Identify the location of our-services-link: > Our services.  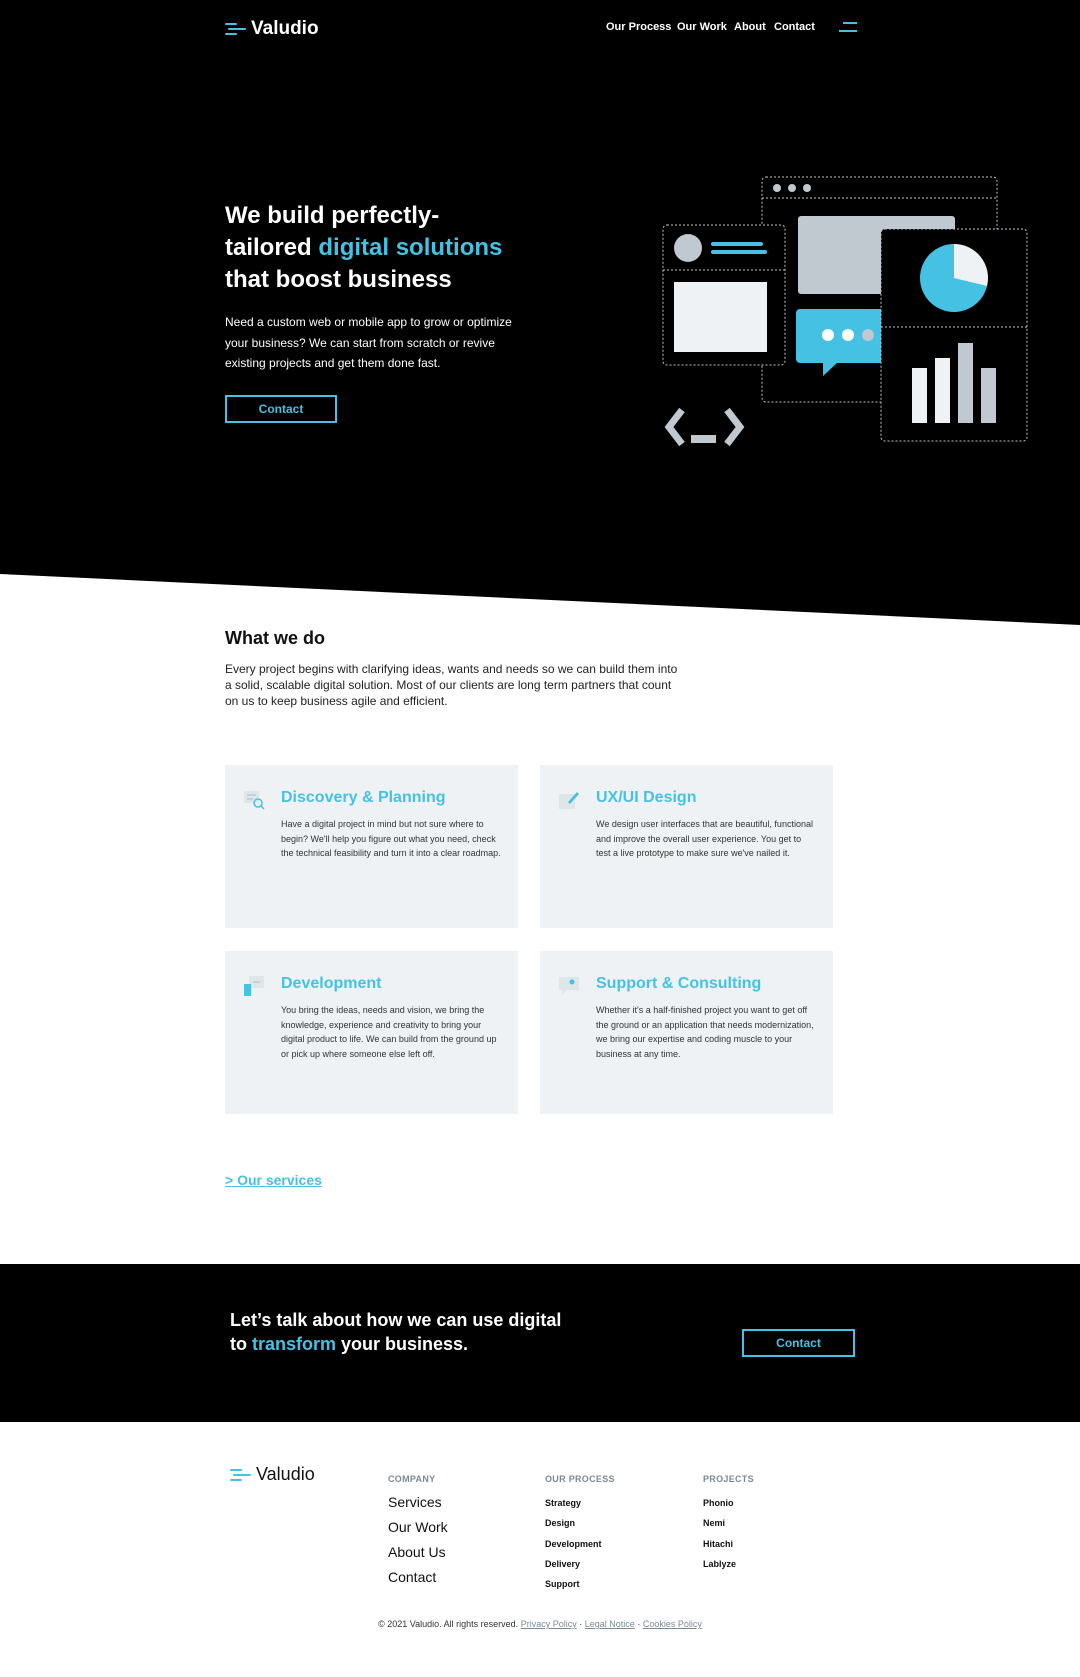
(273, 1180).